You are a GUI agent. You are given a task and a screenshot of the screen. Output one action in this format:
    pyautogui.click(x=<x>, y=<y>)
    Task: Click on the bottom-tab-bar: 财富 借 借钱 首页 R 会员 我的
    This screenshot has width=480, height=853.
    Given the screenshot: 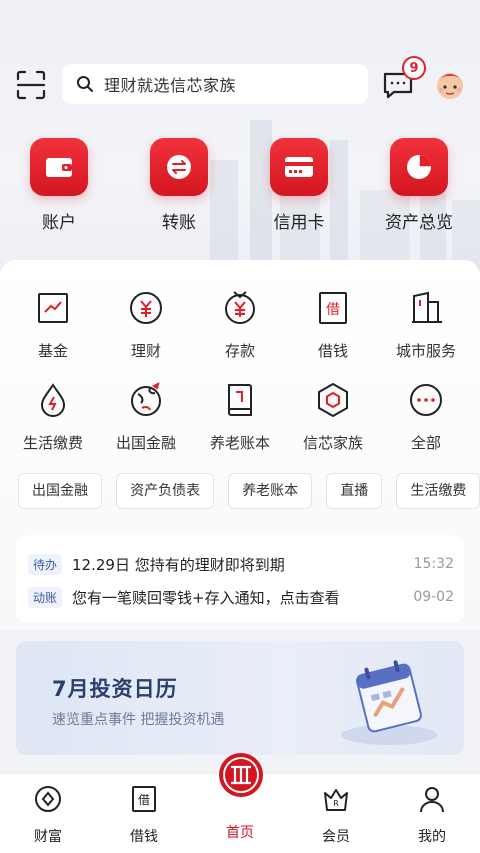 What is the action you would take?
    pyautogui.click(x=240, y=803)
    